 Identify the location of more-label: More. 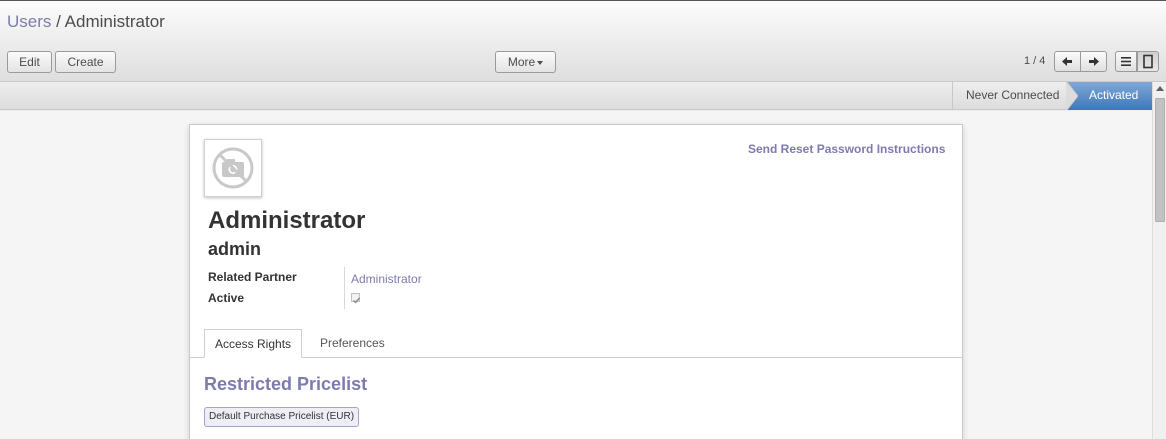
(521, 62).